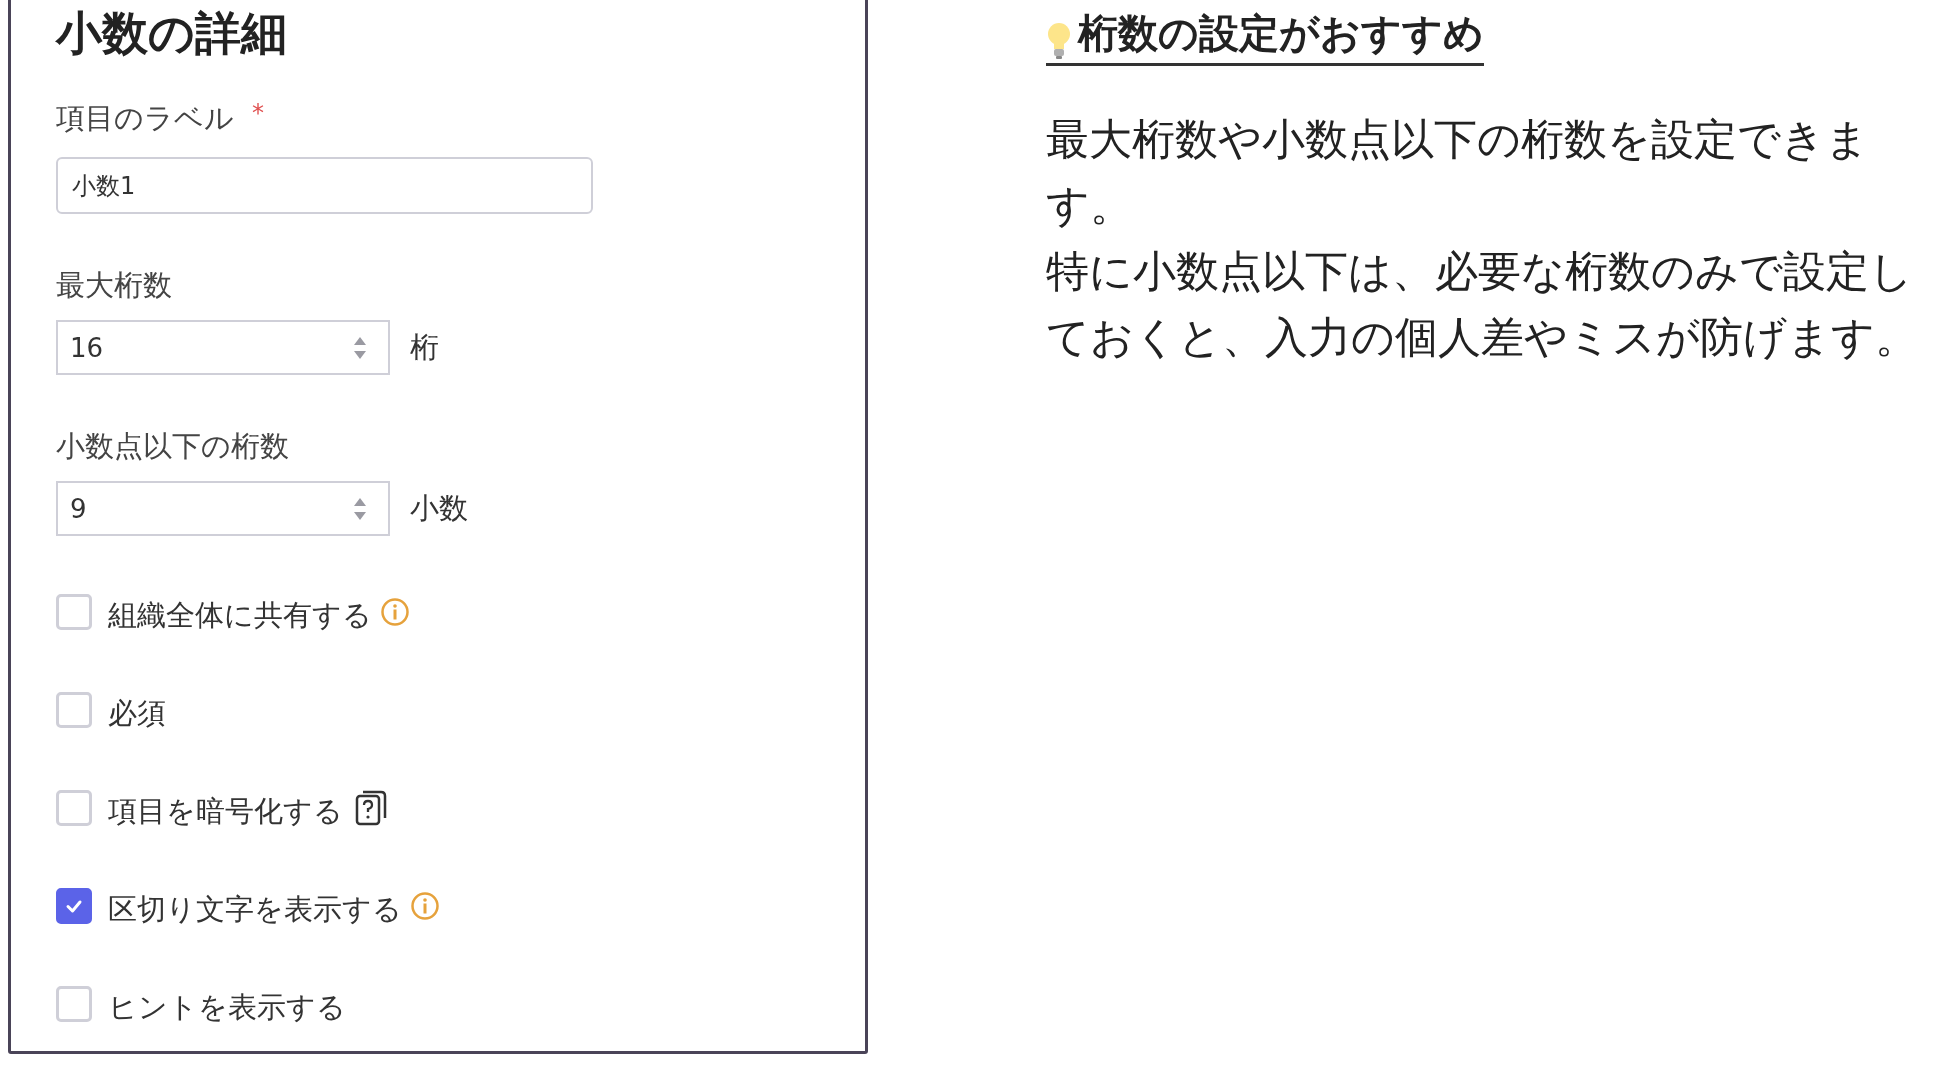 This screenshot has width=1936, height=1070. Describe the element at coordinates (371, 808) in the screenshot. I see `help-icon` at that location.